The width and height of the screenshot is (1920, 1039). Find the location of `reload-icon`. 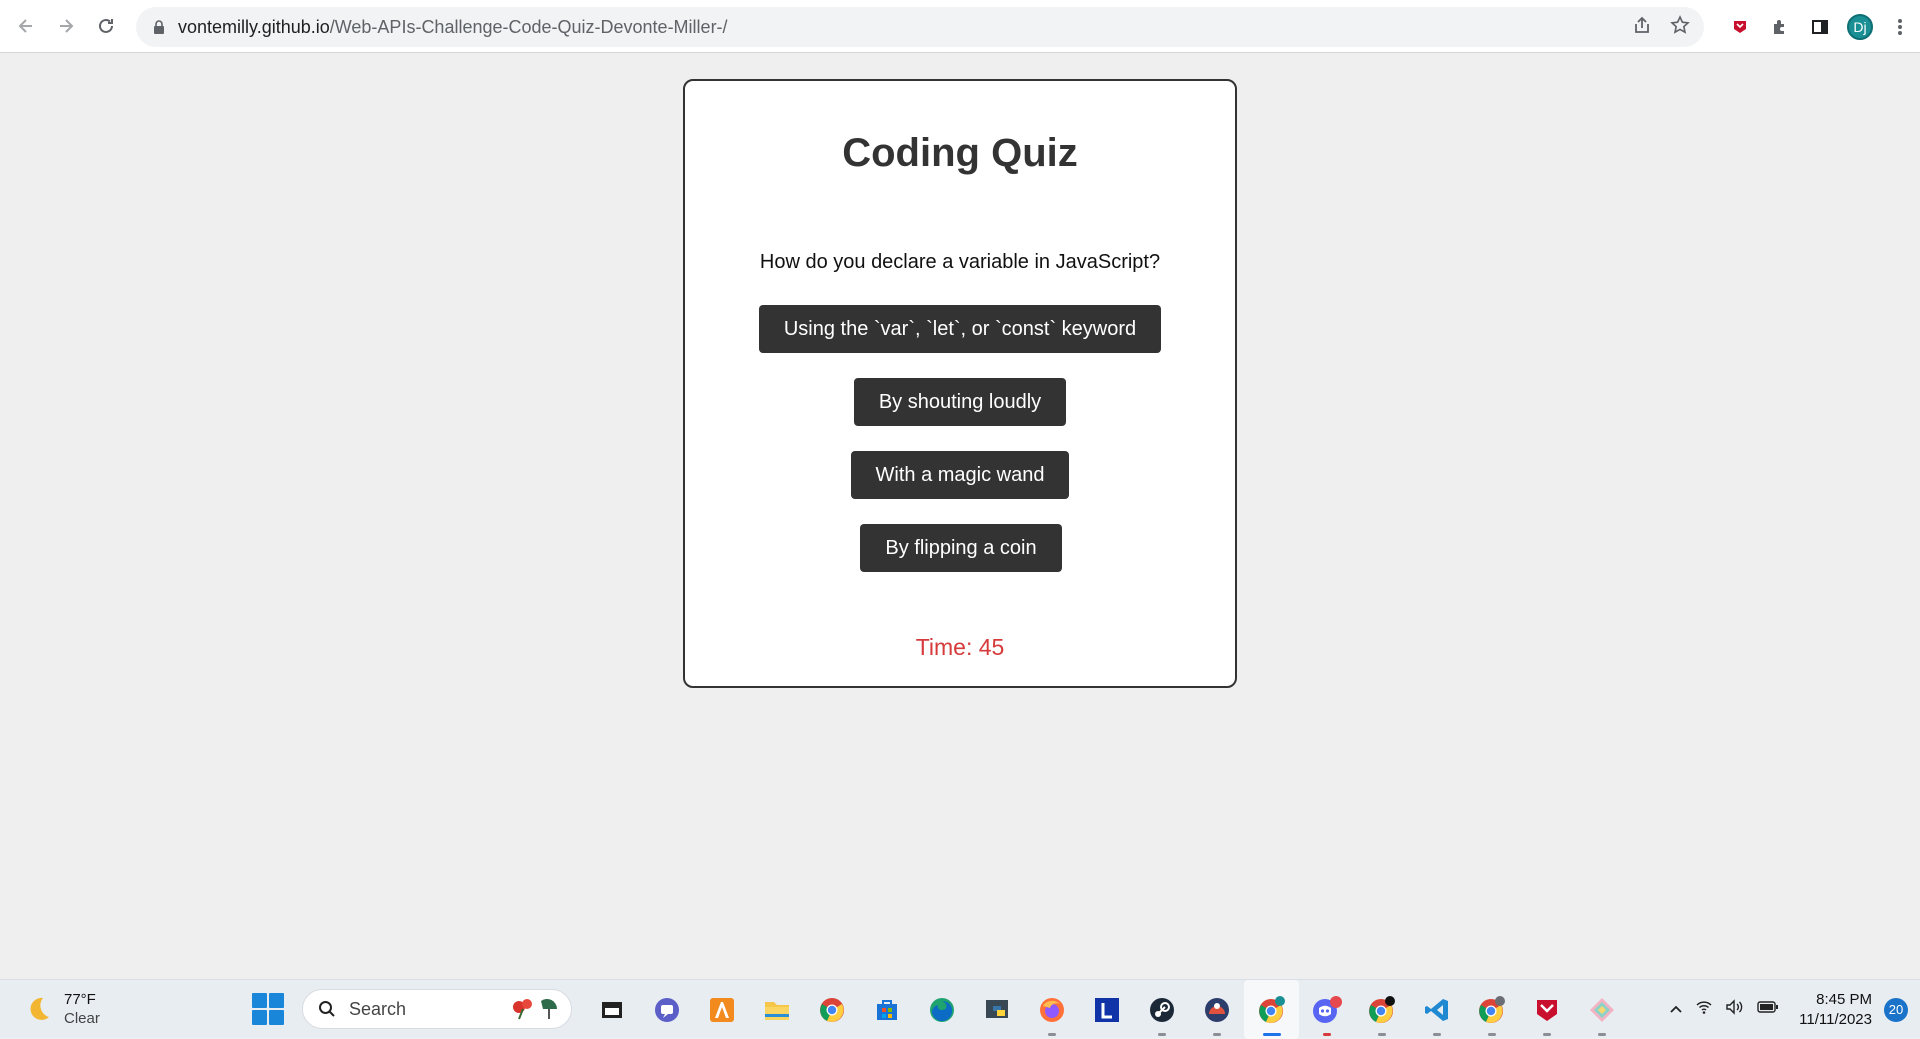

reload-icon is located at coordinates (106, 26).